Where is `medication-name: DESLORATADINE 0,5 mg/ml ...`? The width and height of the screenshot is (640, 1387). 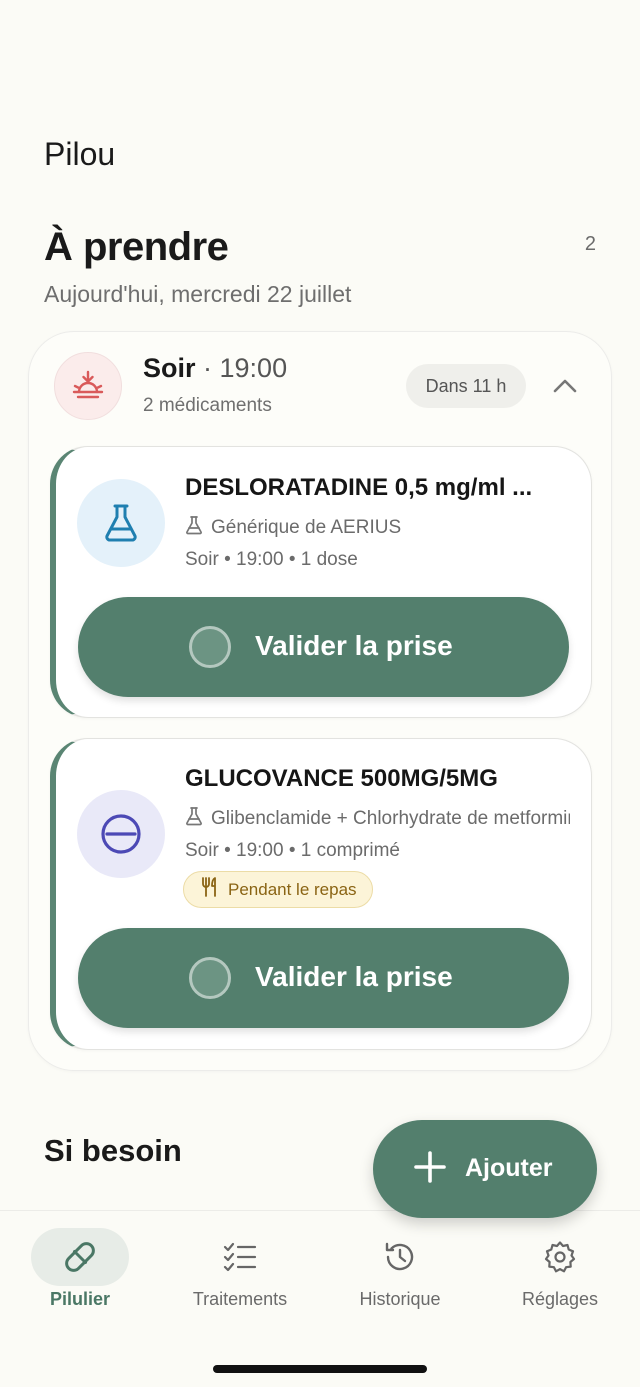 medication-name: DESLORATADINE 0,5 mg/ml ... is located at coordinates (359, 487).